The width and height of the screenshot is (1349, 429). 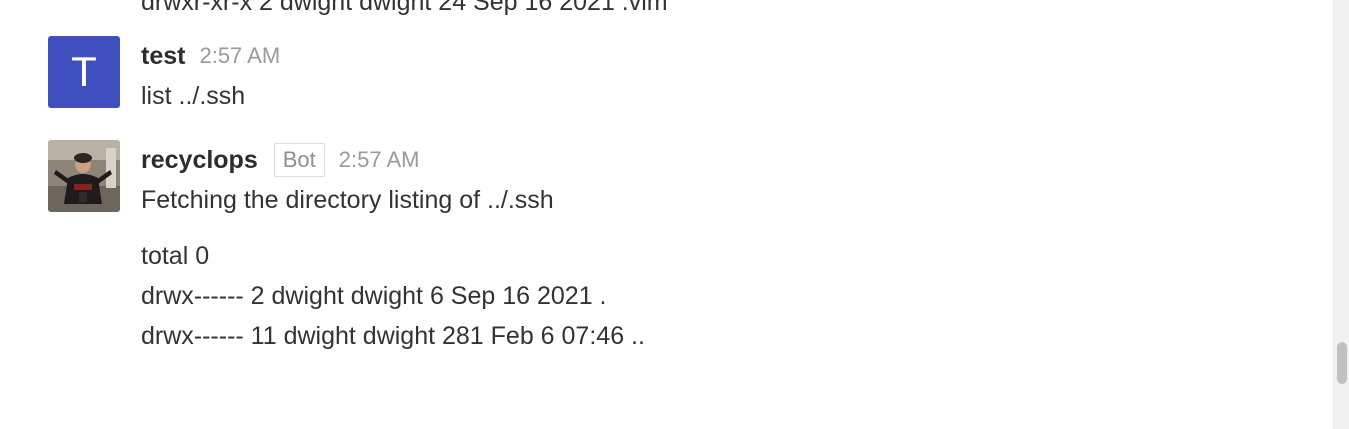 What do you see at coordinates (163, 56) in the screenshot?
I see `username: test` at bounding box center [163, 56].